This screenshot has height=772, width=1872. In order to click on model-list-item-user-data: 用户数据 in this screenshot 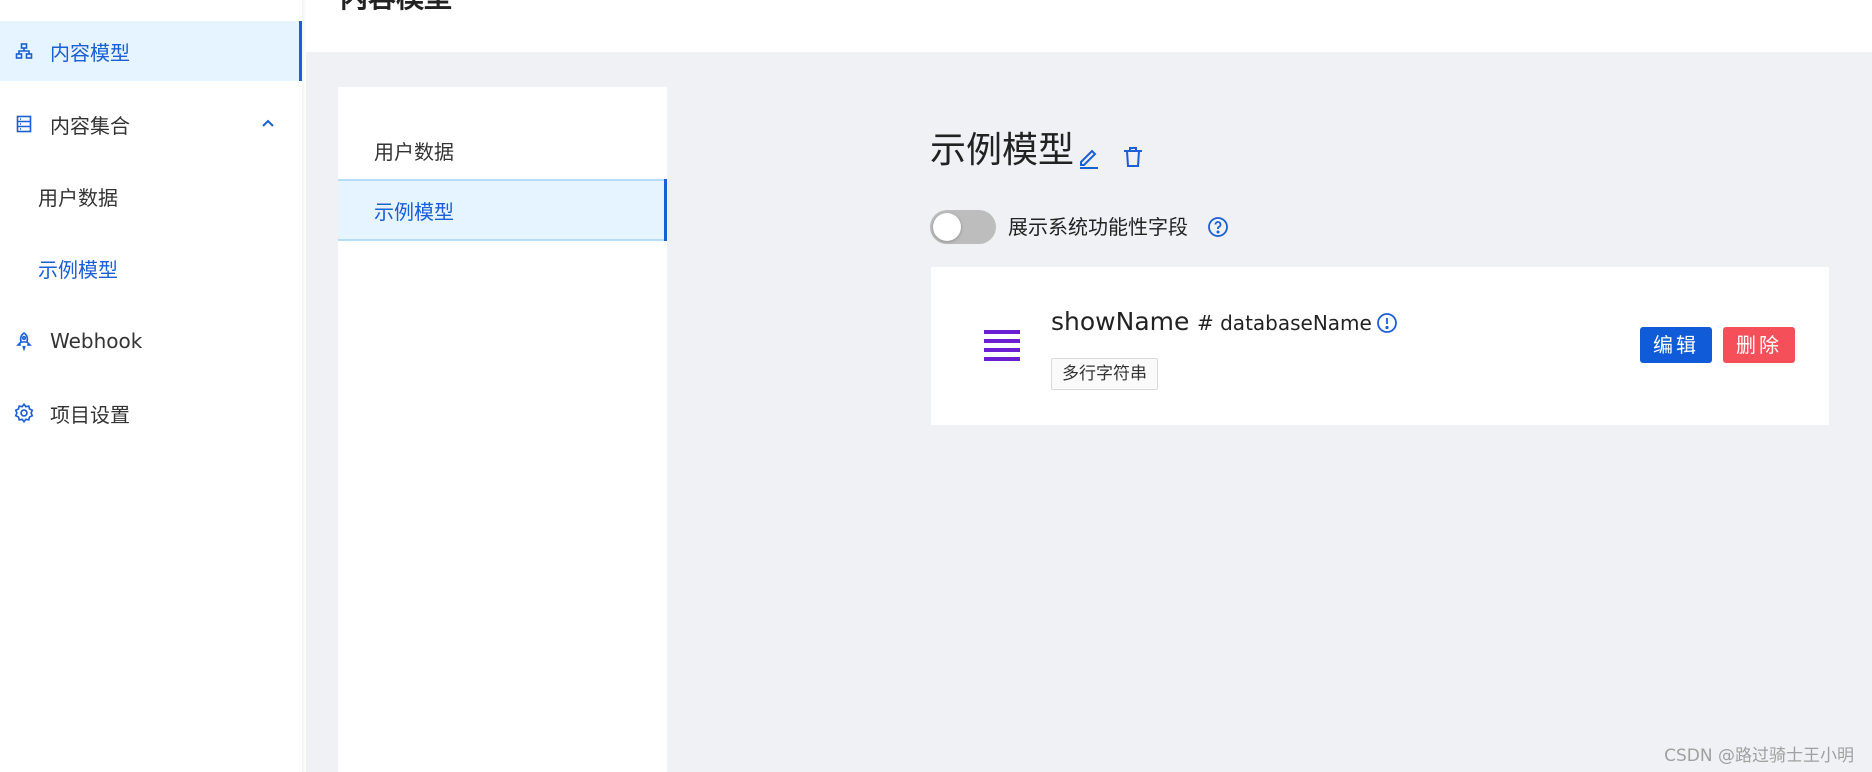, I will do `click(502, 150)`.